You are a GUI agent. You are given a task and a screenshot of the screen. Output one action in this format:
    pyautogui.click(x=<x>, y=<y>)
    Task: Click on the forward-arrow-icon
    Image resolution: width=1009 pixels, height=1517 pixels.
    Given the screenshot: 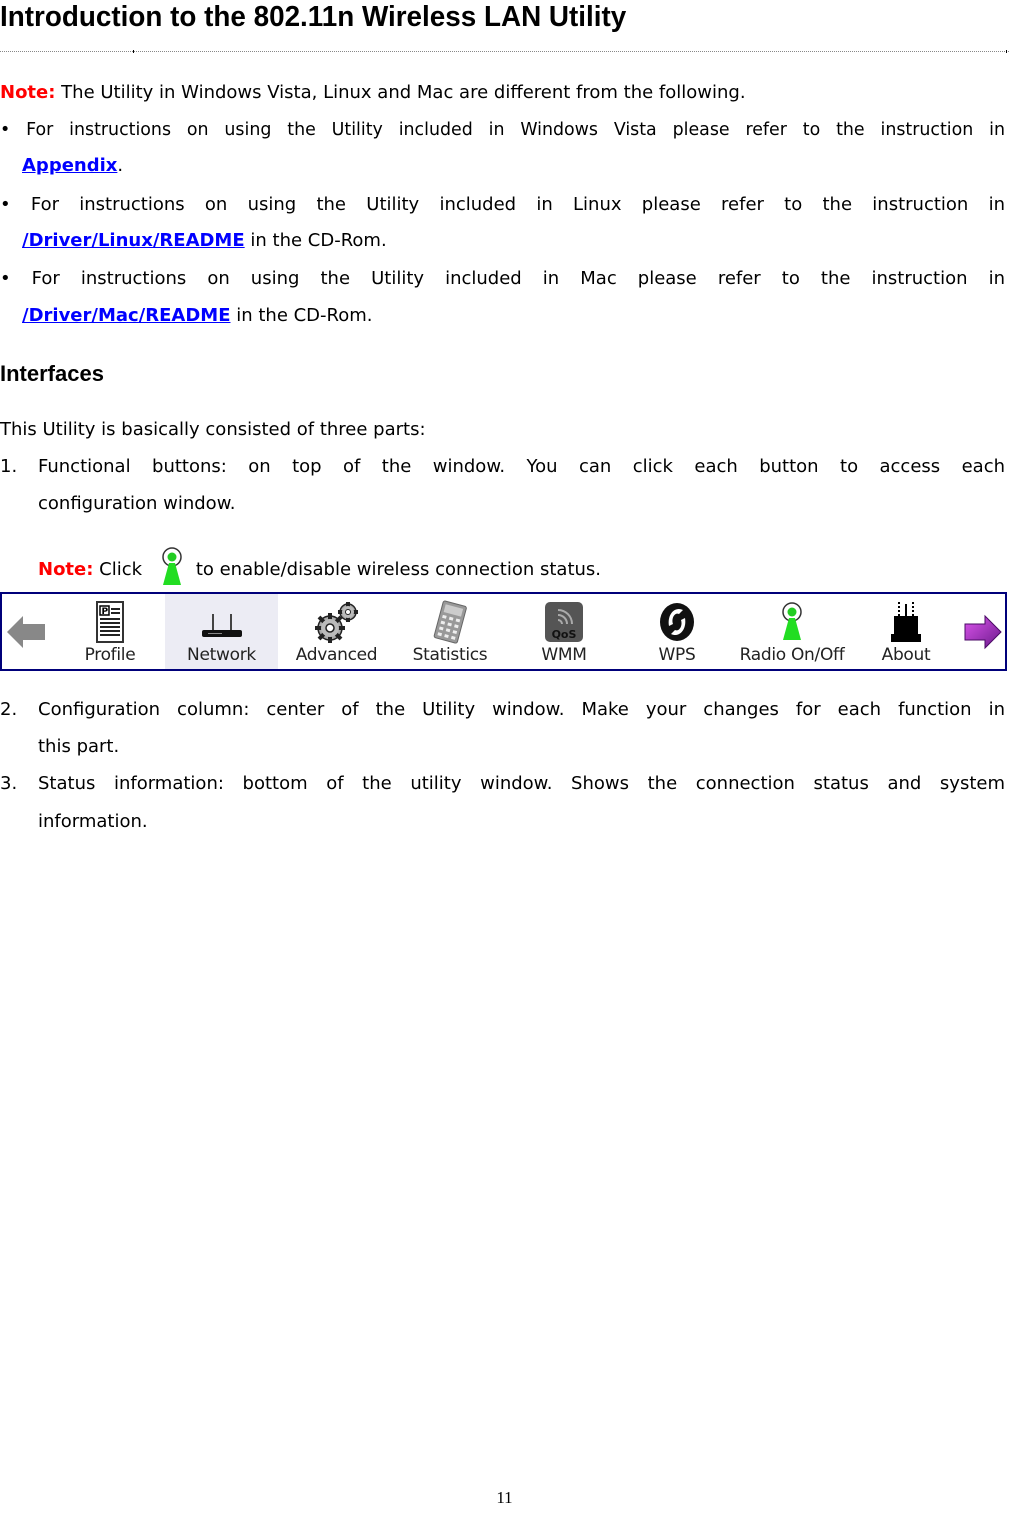 What is the action you would take?
    pyautogui.click(x=983, y=632)
    